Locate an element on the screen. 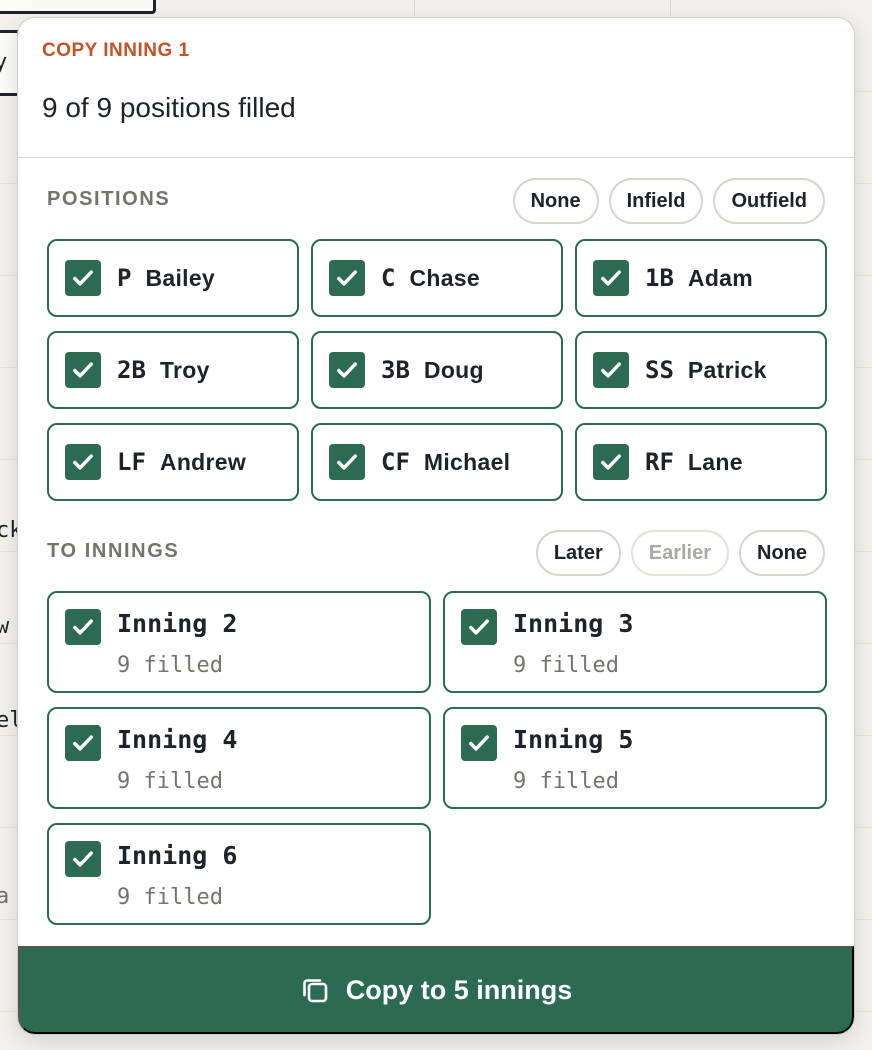 The image size is (872, 1050). inning-title: Inning 4 is located at coordinates (177, 739).